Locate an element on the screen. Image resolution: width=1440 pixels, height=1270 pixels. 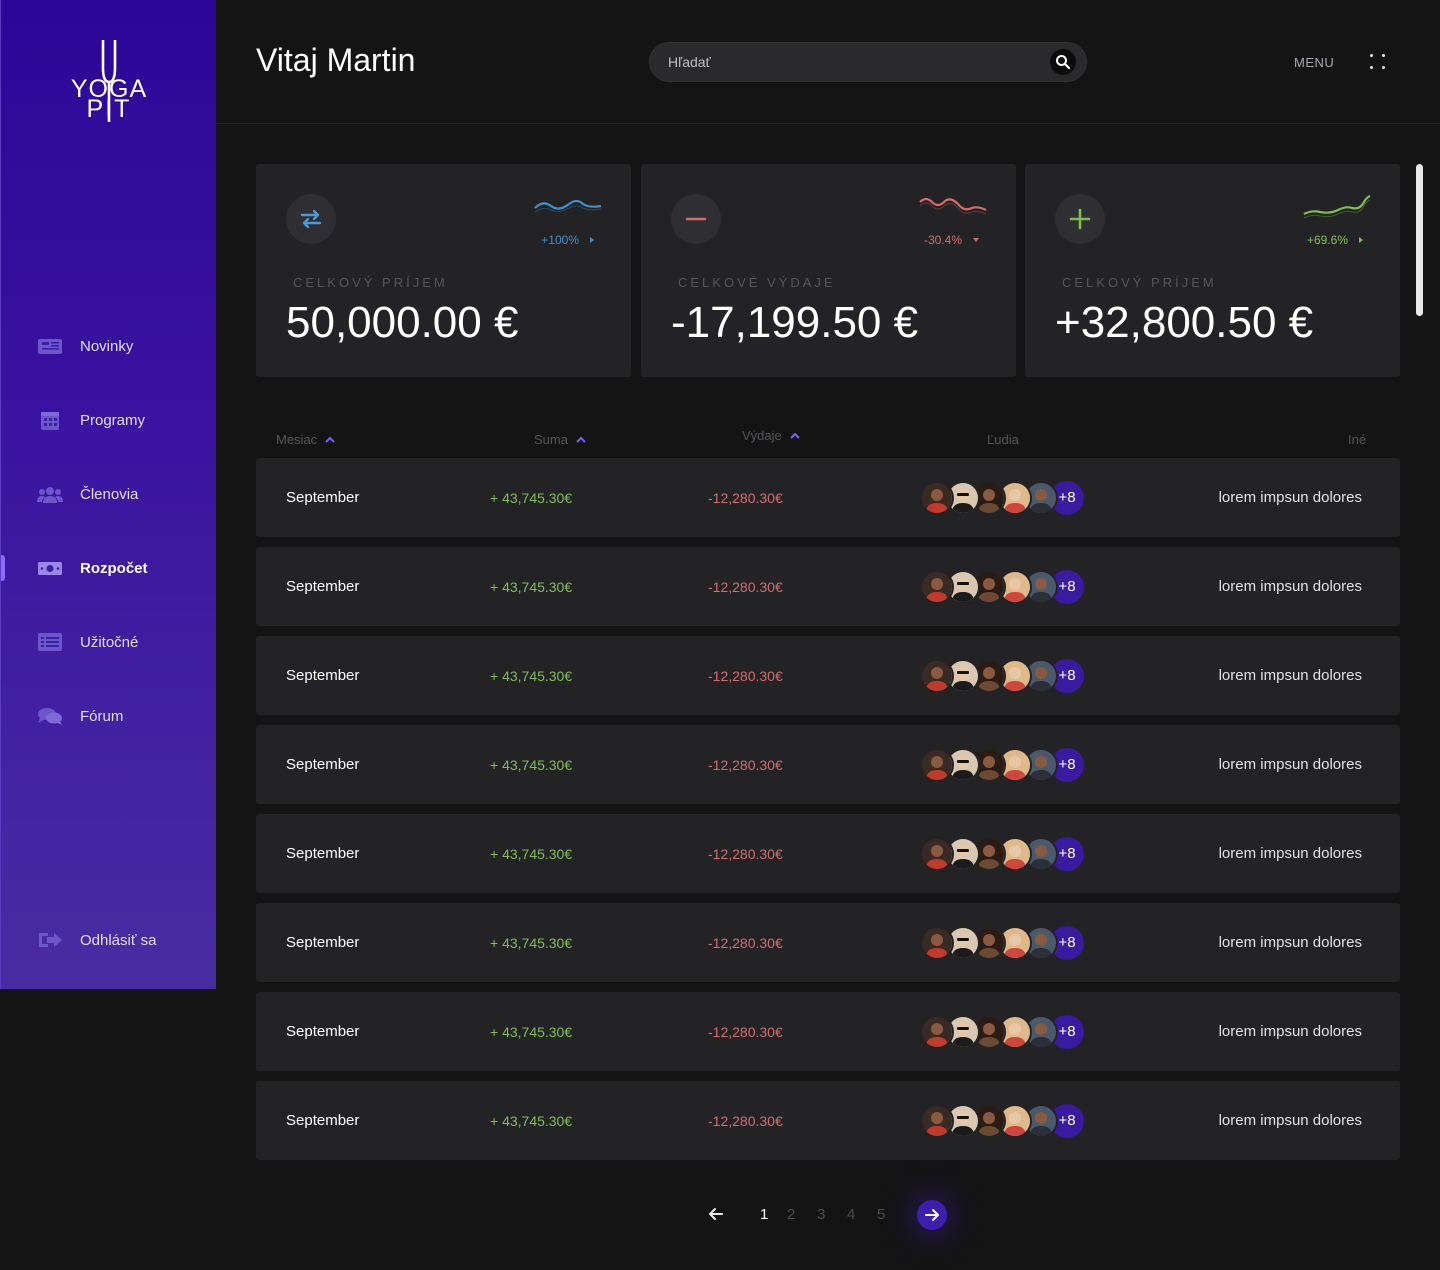
trend-sparkline is located at coordinates (1337, 207).